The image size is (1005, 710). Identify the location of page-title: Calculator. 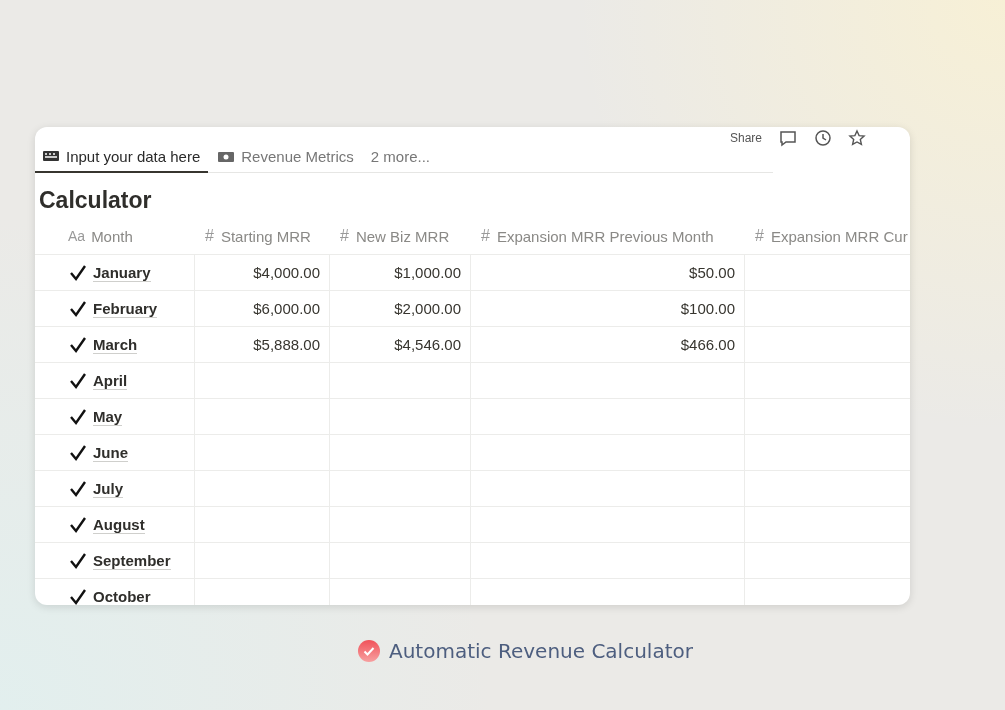
(95, 200).